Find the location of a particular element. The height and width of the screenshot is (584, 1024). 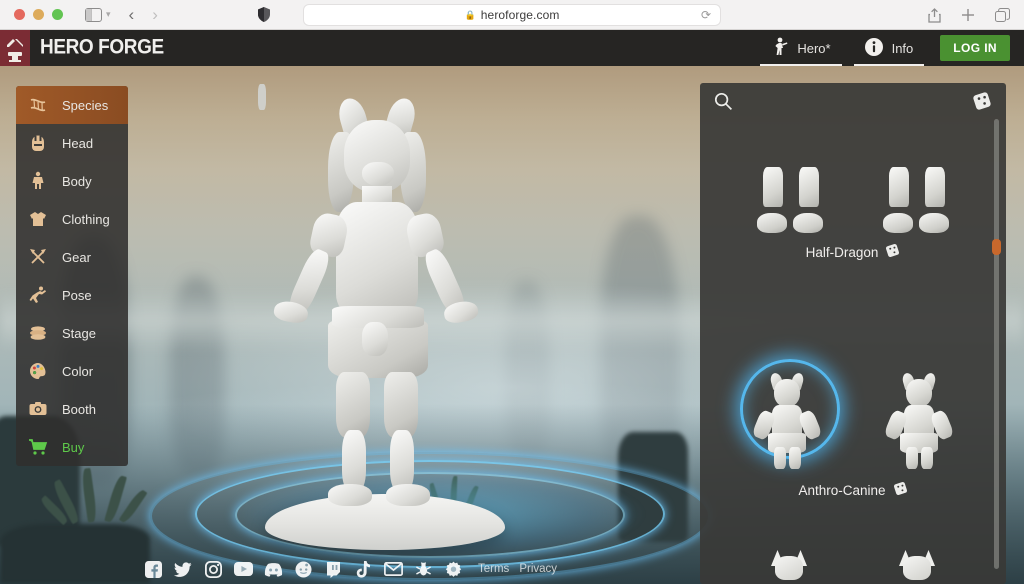

back-arrow-icon: ‹ is located at coordinates (132, 15).